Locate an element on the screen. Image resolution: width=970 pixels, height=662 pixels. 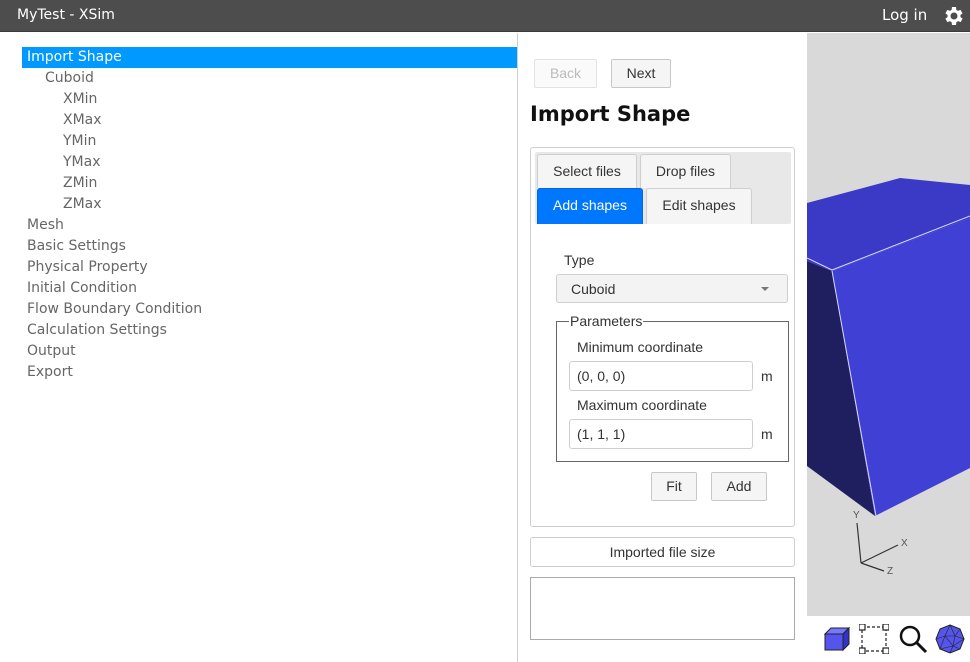
axis-gizmo is located at coordinates (877, 547).